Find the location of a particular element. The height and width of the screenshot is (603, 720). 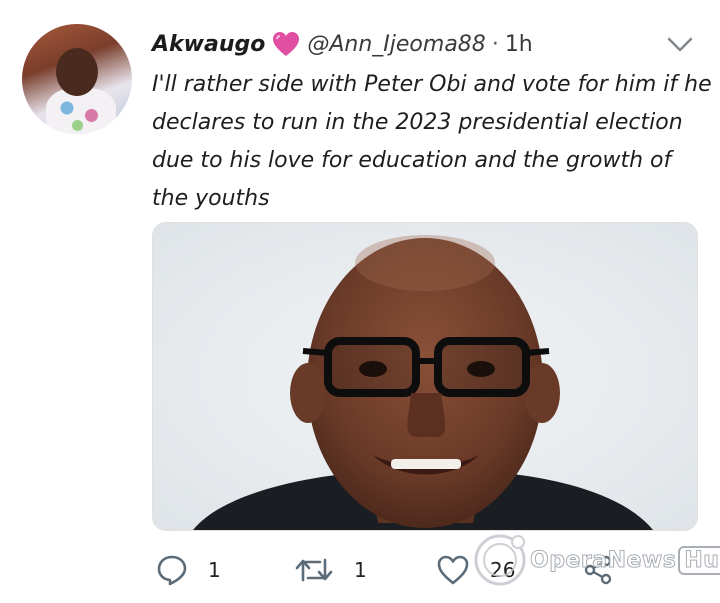

opera-news-watermark: OperaNewsHub is located at coordinates (595, 560).